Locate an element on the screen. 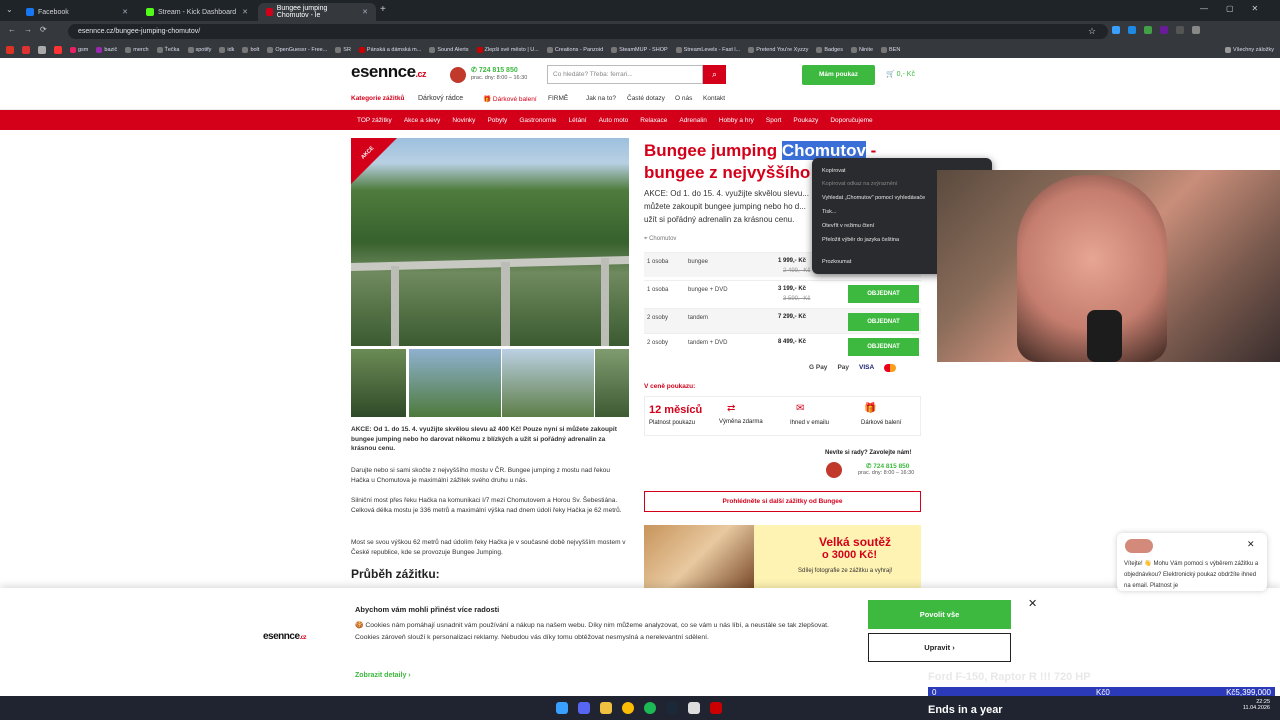 The height and width of the screenshot is (720, 1280). promo-image is located at coordinates (699, 556).